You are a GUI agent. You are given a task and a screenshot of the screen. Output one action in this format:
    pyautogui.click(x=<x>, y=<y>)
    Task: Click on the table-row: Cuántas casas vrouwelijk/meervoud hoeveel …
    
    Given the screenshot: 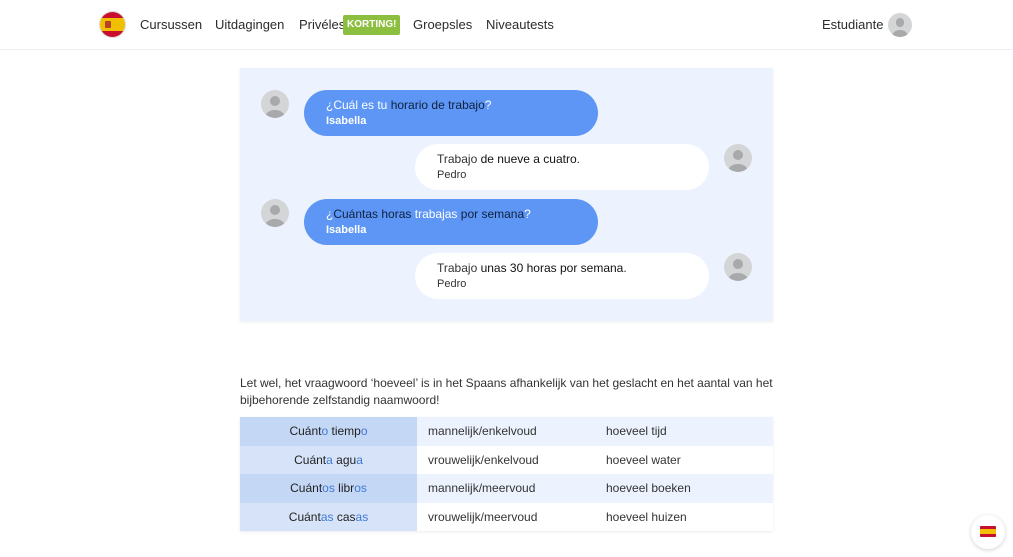 What is the action you would take?
    pyautogui.click(x=506, y=516)
    